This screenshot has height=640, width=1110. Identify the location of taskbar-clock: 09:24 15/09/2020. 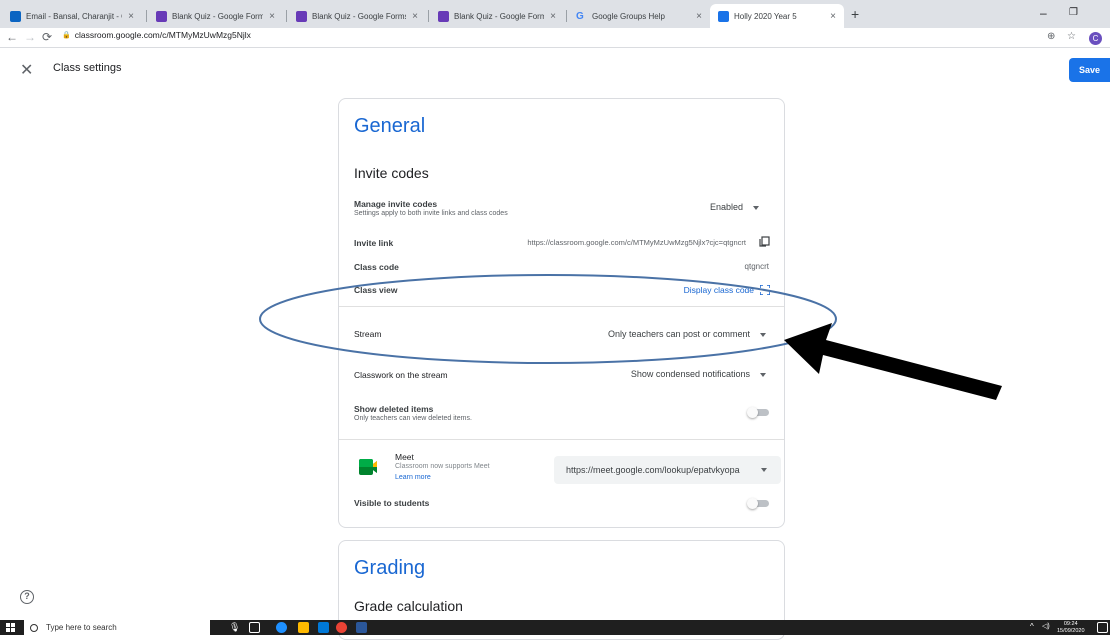
(1071, 627).